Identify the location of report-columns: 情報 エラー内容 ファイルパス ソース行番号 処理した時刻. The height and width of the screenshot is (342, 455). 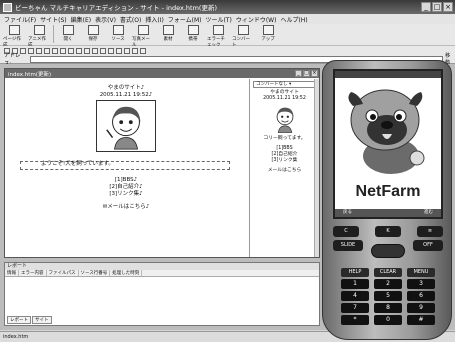
(162, 273).